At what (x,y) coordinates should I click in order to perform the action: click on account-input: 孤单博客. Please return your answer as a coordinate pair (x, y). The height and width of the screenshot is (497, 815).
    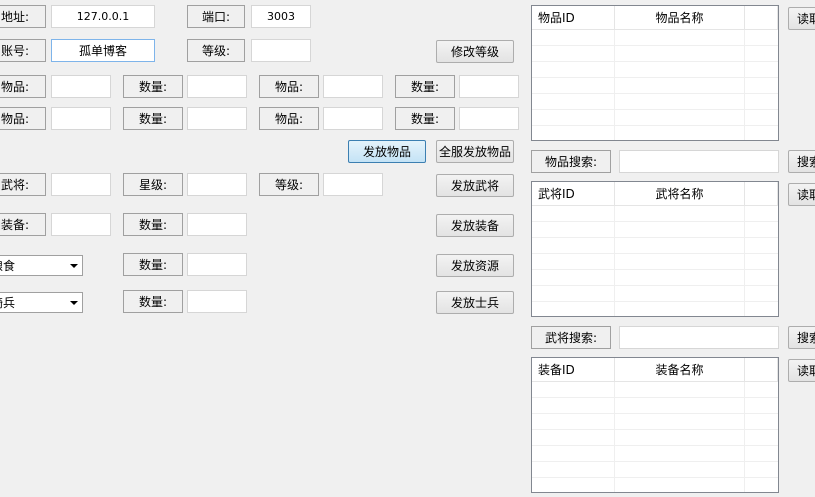
    Looking at the image, I should click on (103, 50).